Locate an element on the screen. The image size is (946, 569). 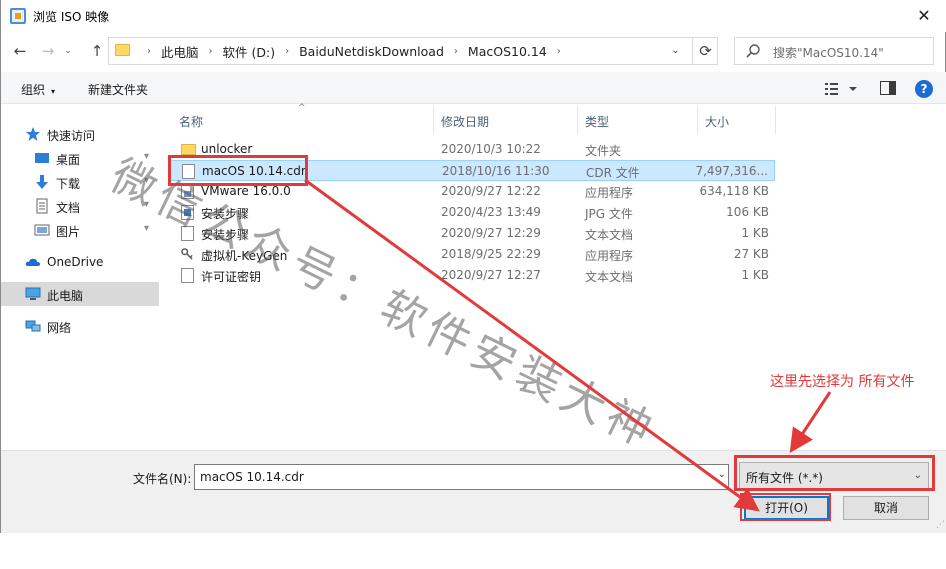
up-arrow-icon: ↑ is located at coordinates (97, 51).